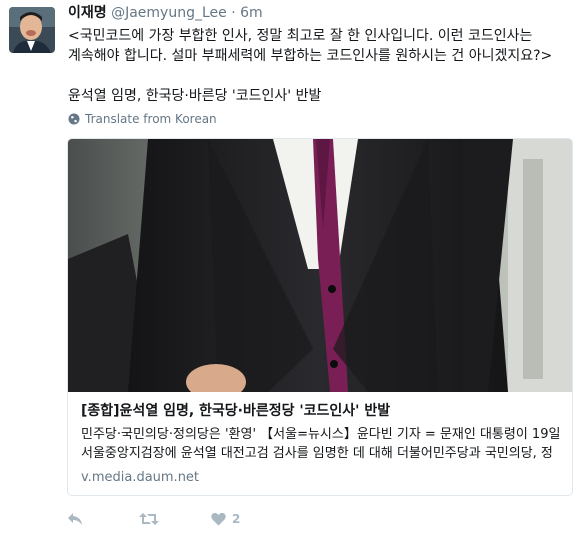  I want to click on like-button: 2, so click(225, 519).